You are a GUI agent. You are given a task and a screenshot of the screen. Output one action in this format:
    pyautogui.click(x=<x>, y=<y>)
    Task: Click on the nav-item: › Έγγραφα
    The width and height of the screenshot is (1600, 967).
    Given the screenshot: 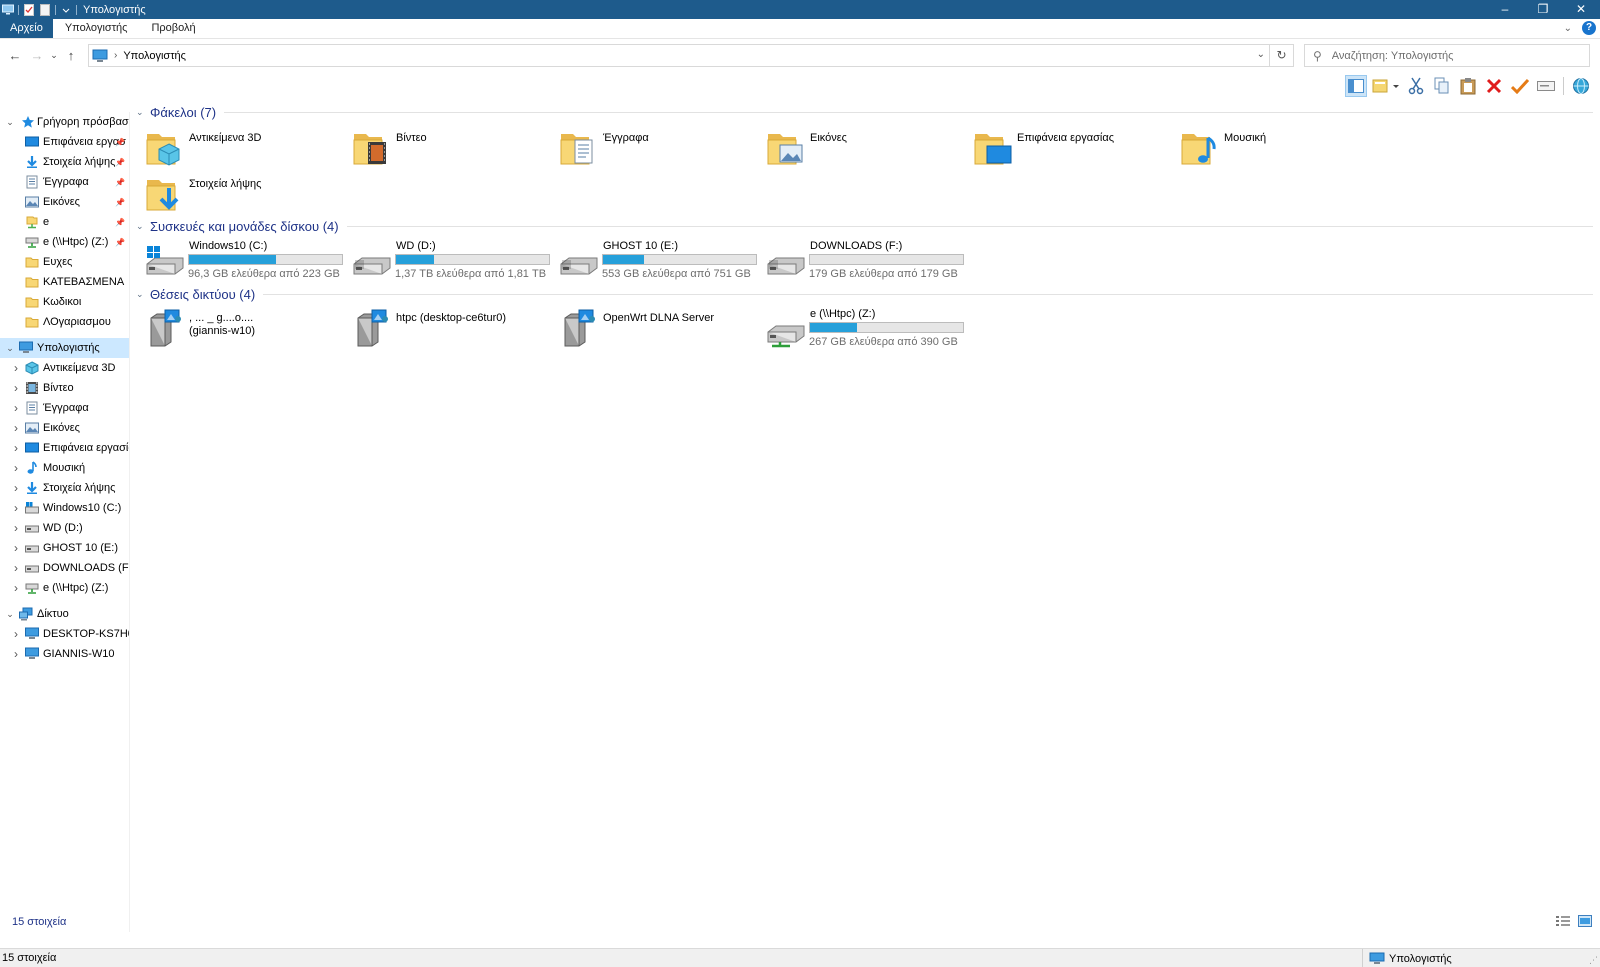 What is the action you would take?
    pyautogui.click(x=64, y=408)
    